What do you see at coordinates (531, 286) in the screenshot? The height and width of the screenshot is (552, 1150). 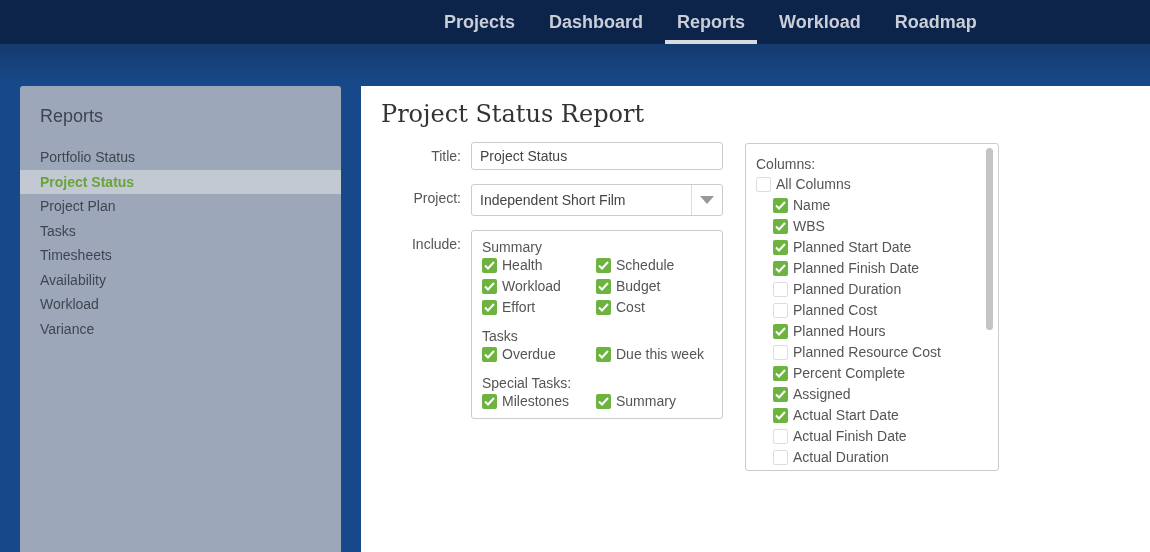 I see `checkbox-label: Workload` at bounding box center [531, 286].